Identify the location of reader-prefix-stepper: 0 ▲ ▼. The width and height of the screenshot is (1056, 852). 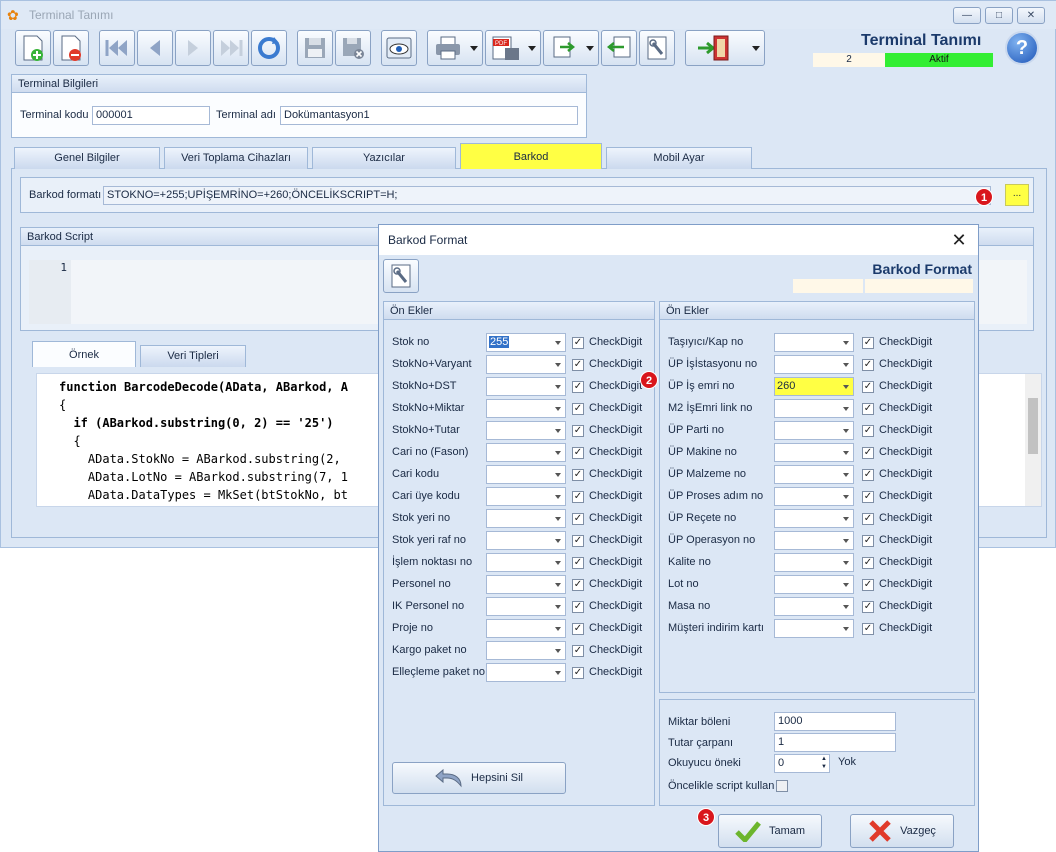
(802, 763).